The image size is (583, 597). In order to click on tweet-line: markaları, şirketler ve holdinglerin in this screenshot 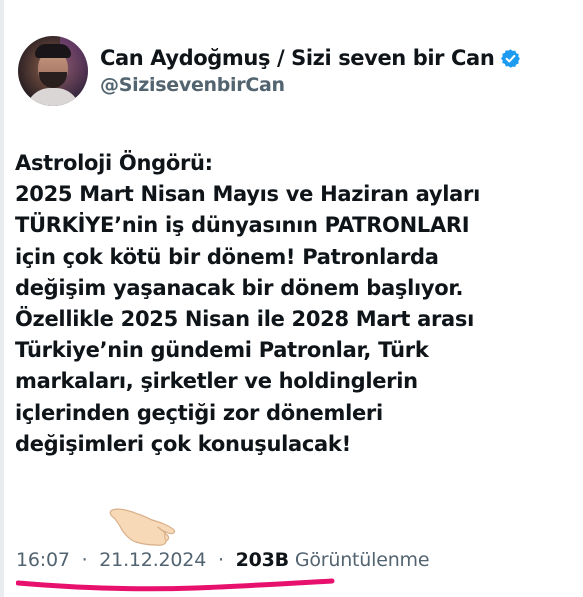, I will do `click(216, 381)`.